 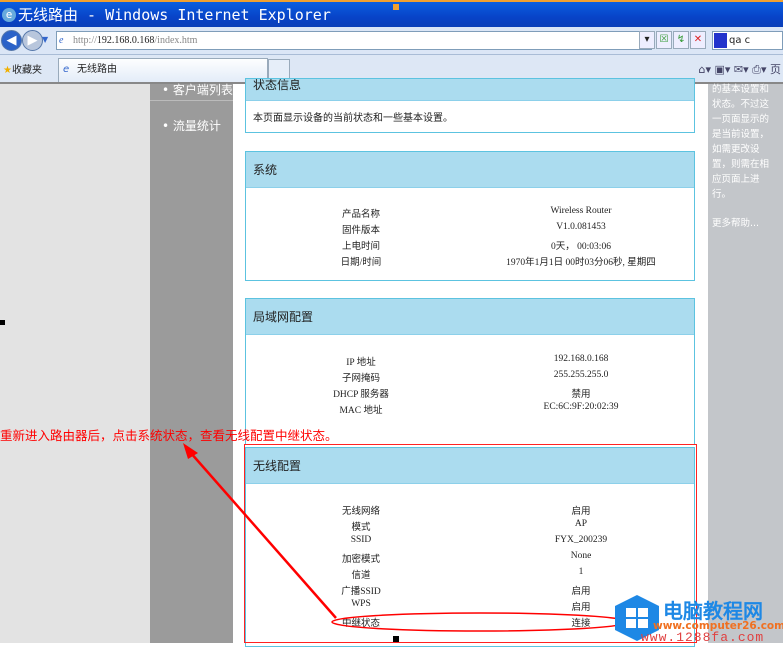 What do you see at coordinates (263, 535) in the screenshot?
I see `annotation-arrow-line` at bounding box center [263, 535].